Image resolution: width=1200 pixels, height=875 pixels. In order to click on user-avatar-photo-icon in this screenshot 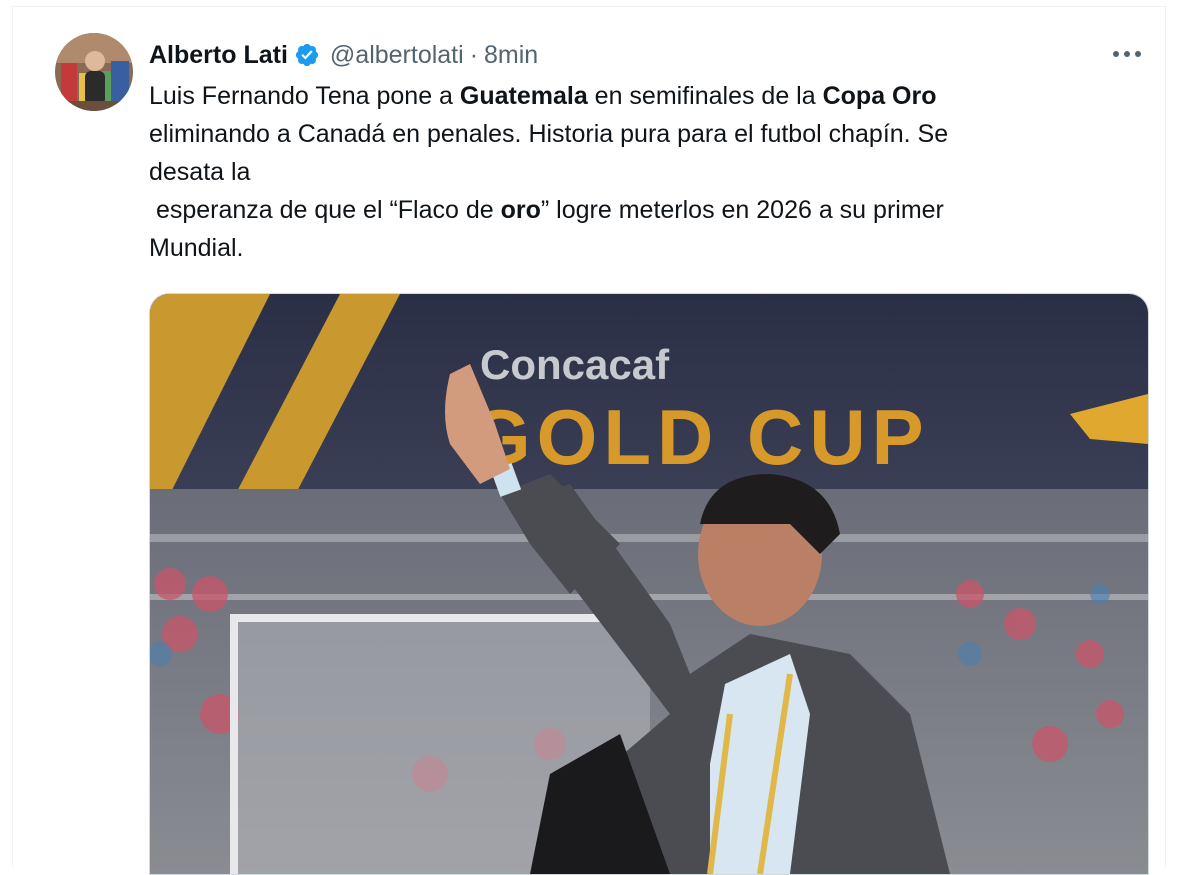, I will do `click(94, 72)`.